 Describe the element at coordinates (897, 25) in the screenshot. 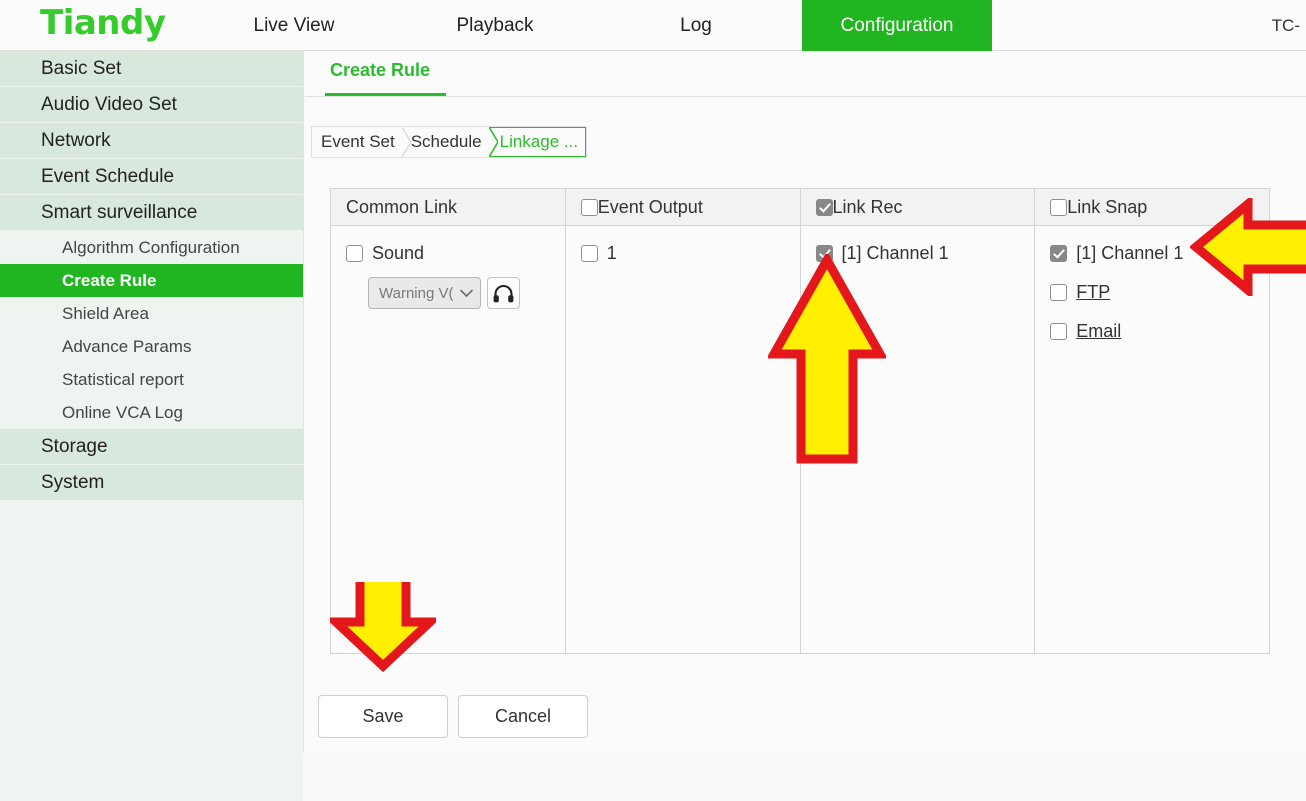

I see `nav-item-configuration: Configuration` at that location.